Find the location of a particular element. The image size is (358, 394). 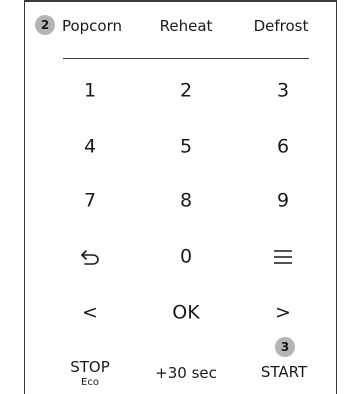

key-9: 9 is located at coordinates (283, 201).